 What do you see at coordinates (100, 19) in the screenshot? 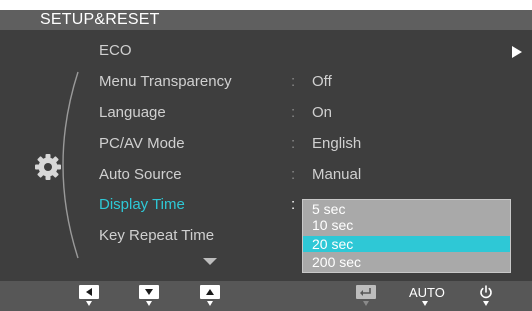
I see `menu-title: SETUP&RESET` at bounding box center [100, 19].